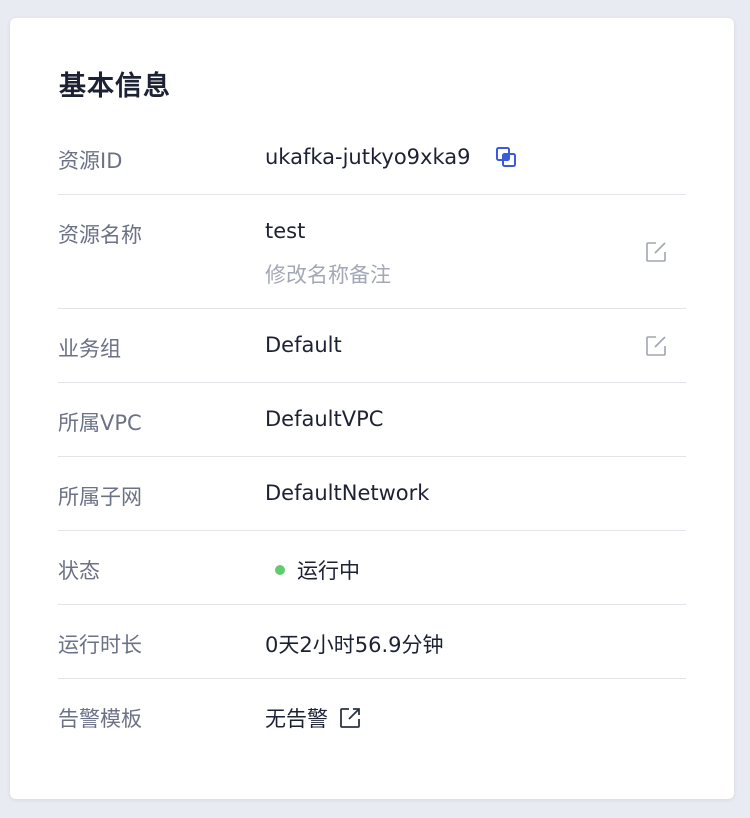  I want to click on edit-name-icon, so click(656, 252).